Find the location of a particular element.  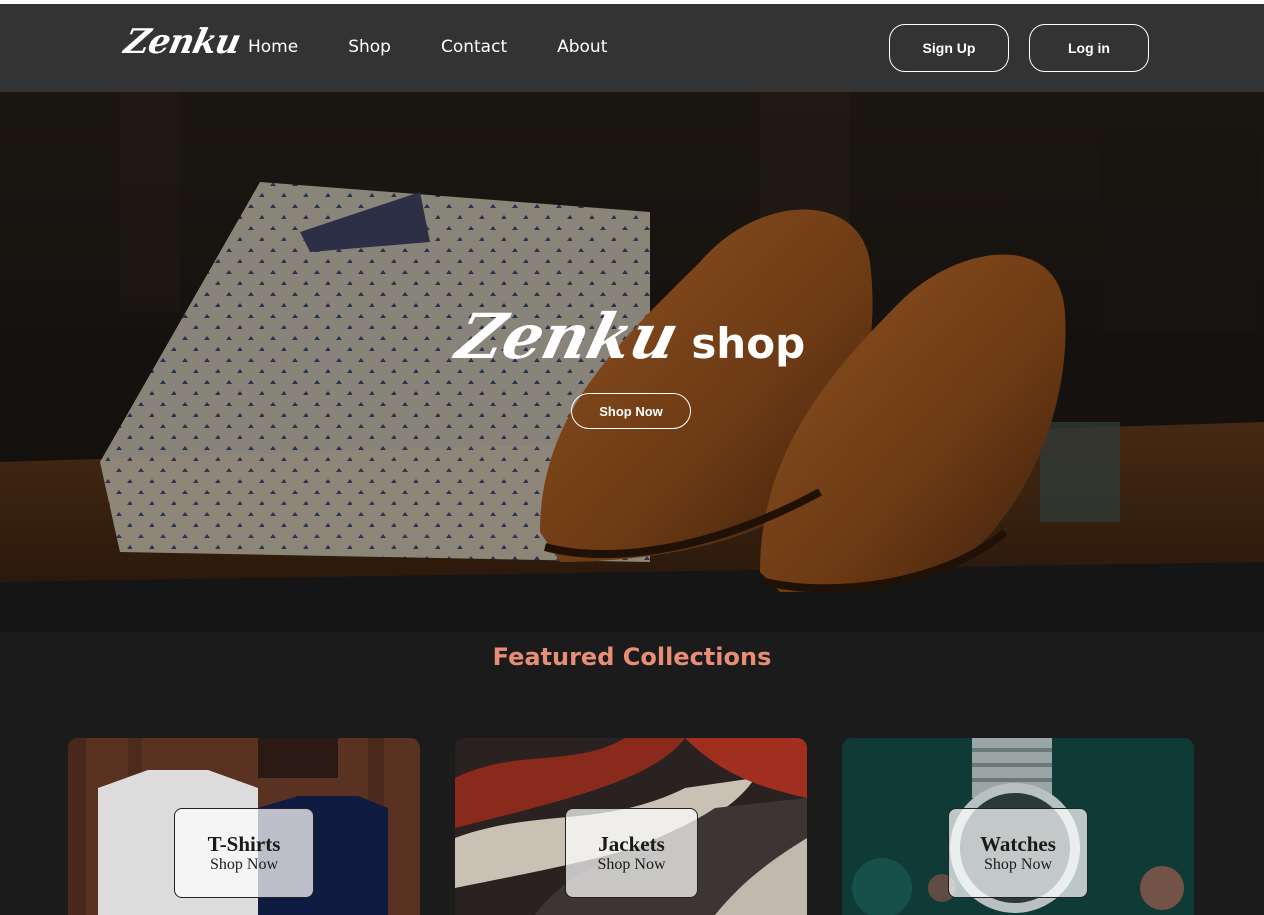

hero-title: Zenku shop is located at coordinates (632, 336).